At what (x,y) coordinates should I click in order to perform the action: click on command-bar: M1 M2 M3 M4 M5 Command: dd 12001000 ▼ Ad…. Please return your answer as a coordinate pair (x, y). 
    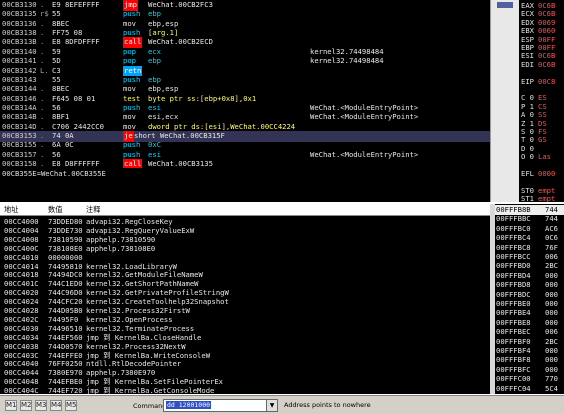
    Looking at the image, I should click on (282, 404).